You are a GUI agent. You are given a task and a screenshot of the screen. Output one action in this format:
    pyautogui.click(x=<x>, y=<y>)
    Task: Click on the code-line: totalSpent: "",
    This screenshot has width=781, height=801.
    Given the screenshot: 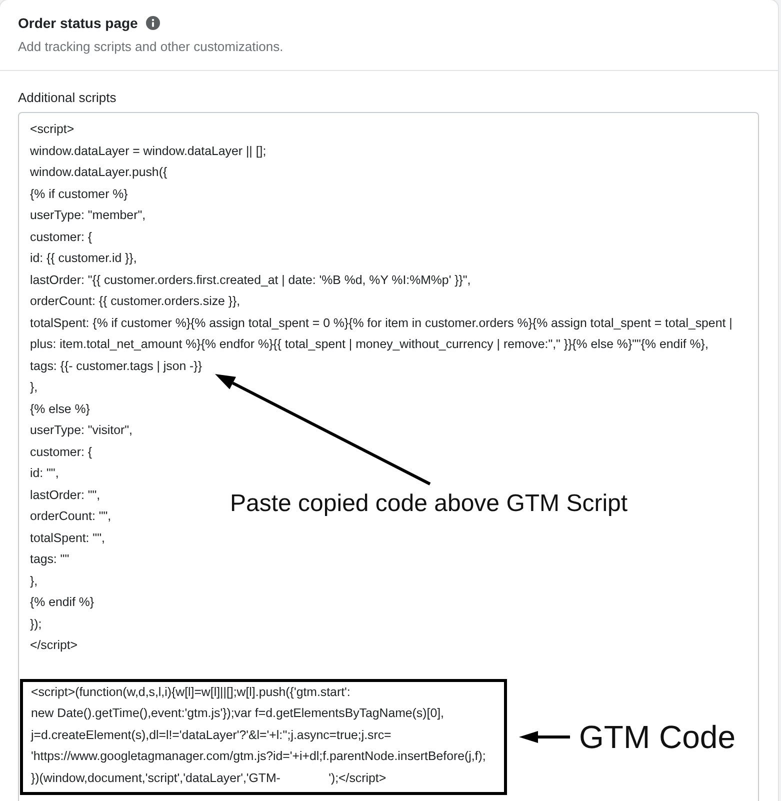 What is the action you would take?
    pyautogui.click(x=67, y=538)
    